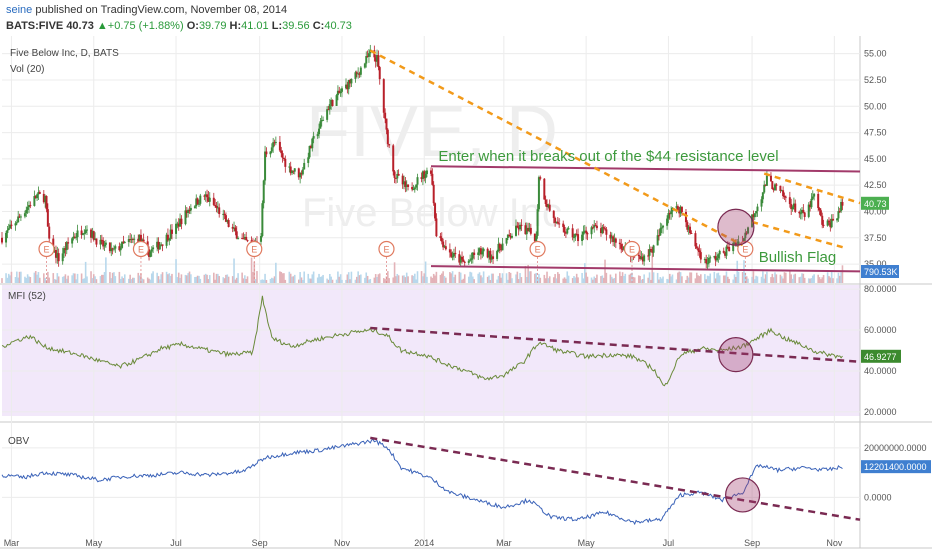  I want to click on earnings-marker-label: E, so click(141, 250).